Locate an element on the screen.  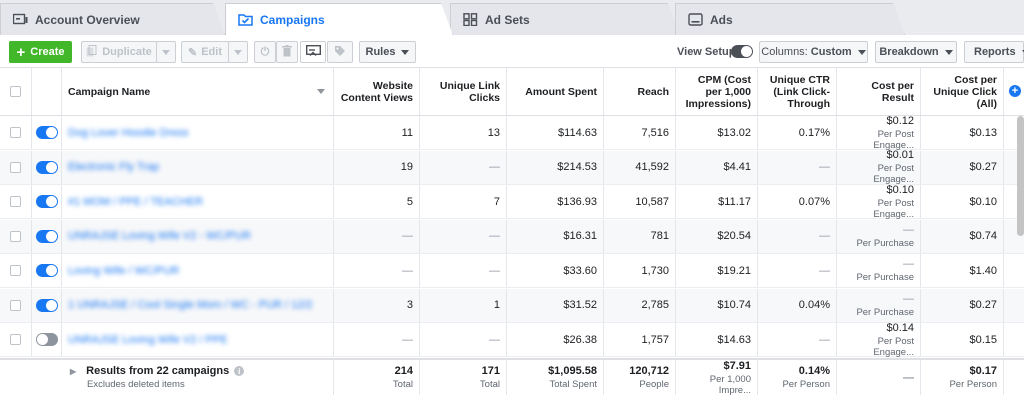
column-header-reach: Reach is located at coordinates (640, 91).